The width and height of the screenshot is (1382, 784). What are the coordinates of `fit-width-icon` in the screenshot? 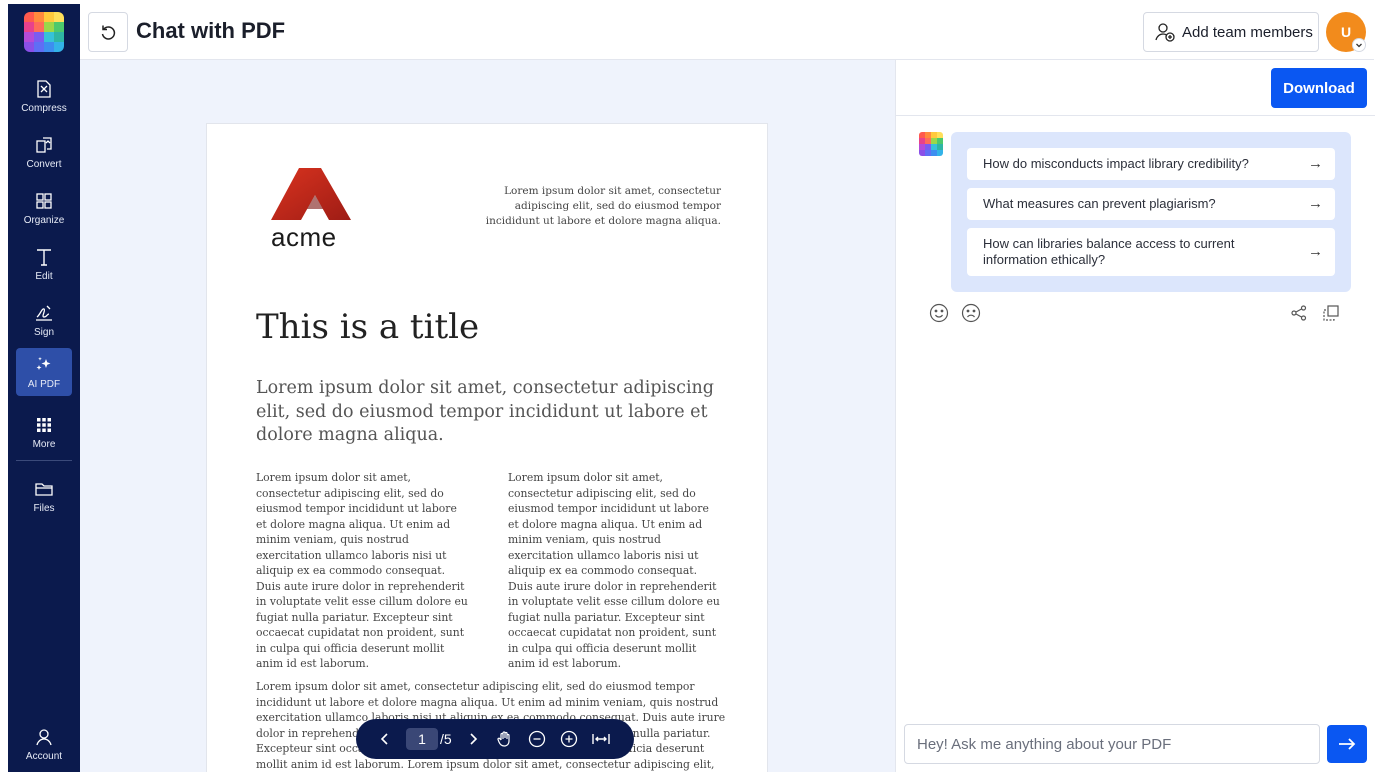 It's located at (600, 739).